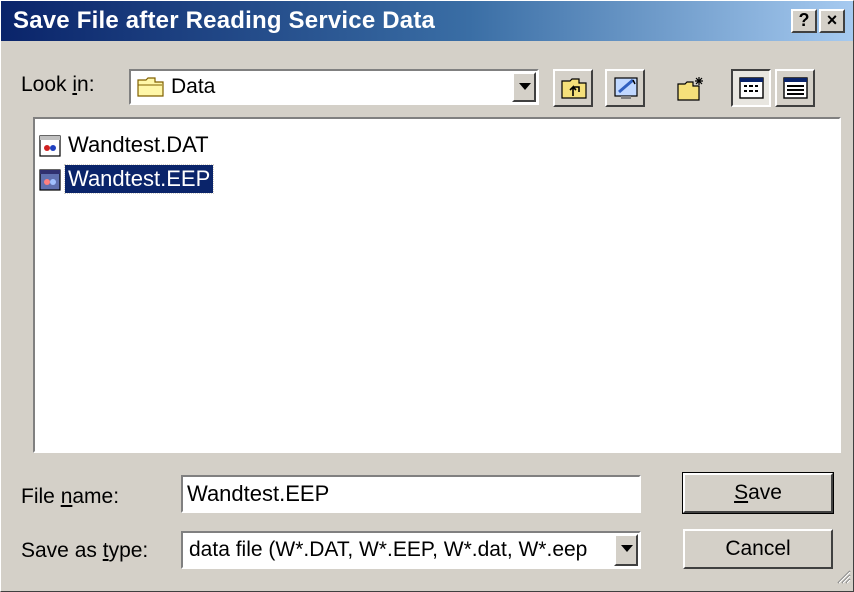  What do you see at coordinates (758, 549) in the screenshot?
I see `cancel-button: Cancel` at bounding box center [758, 549].